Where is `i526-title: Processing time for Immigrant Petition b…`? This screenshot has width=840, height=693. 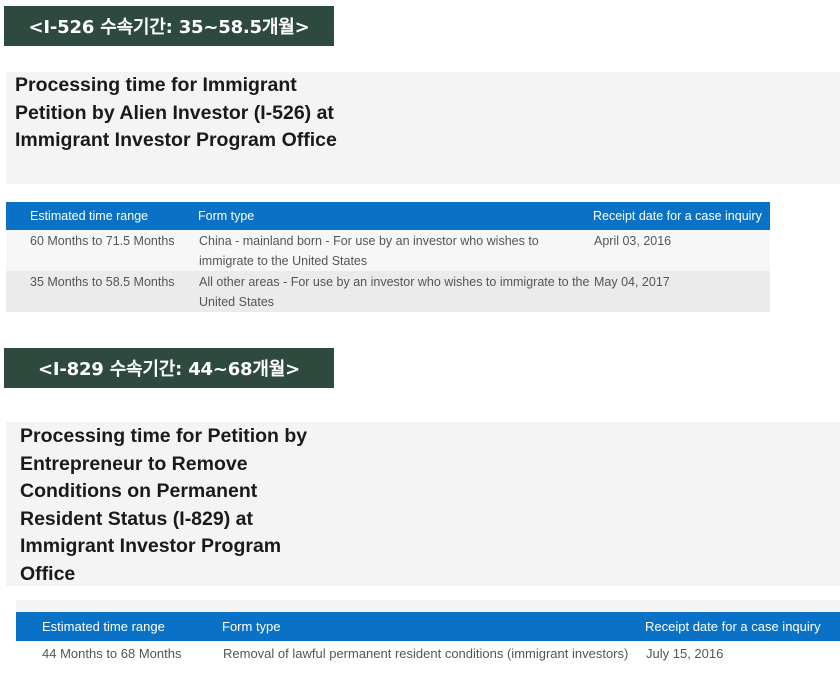 i526-title: Processing time for Immigrant Petition b… is located at coordinates (176, 112).